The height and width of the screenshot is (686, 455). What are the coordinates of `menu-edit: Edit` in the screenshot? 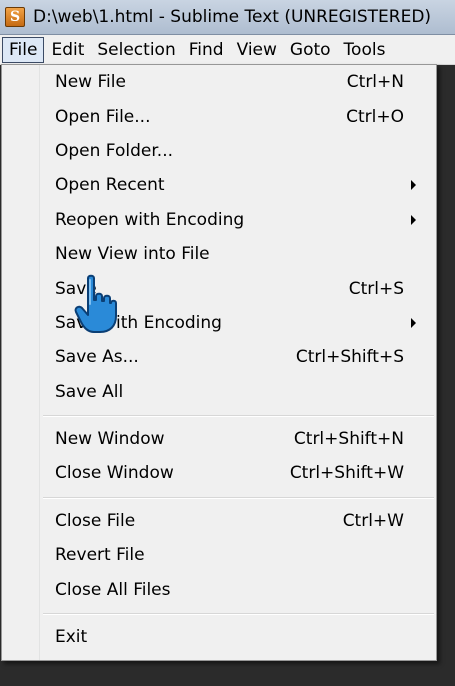 It's located at (67, 50).